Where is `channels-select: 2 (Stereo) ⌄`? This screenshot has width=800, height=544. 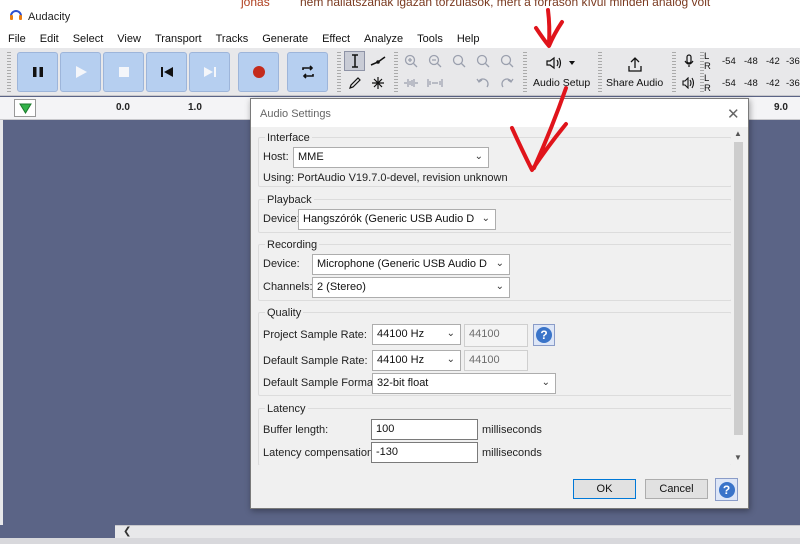 channels-select: 2 (Stereo) ⌄ is located at coordinates (411, 287).